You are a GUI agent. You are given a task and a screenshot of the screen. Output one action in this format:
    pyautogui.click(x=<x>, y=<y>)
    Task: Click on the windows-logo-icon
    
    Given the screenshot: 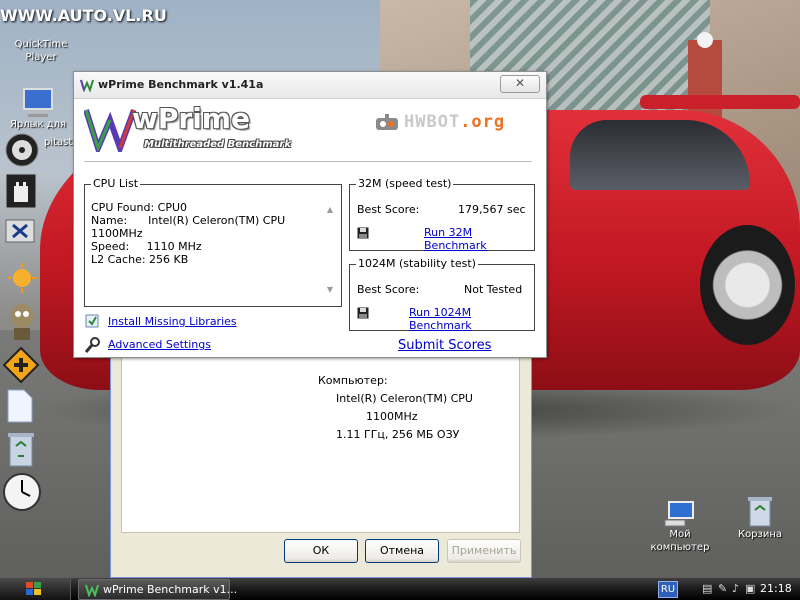 What is the action you would take?
    pyautogui.click(x=33, y=588)
    